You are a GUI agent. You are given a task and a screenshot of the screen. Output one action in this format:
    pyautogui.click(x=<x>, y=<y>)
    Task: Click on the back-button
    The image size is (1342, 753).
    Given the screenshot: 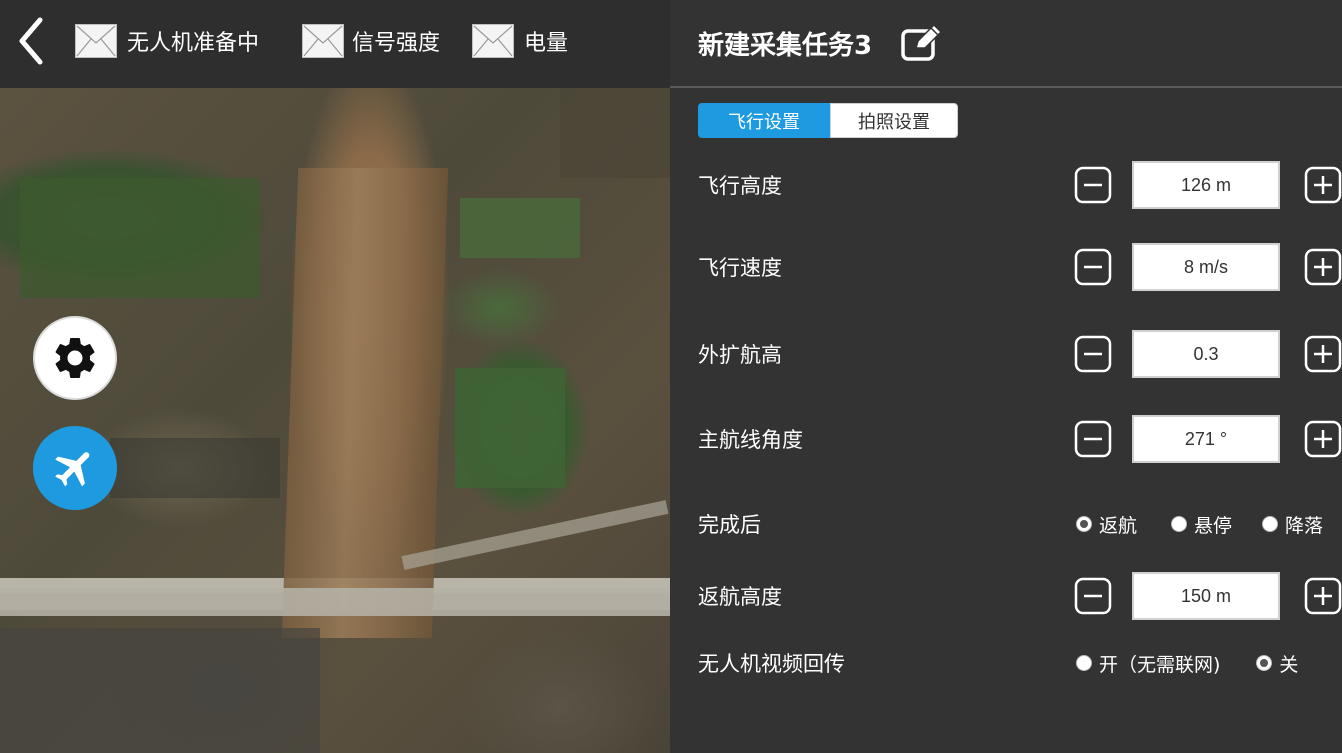 What is the action you would take?
    pyautogui.click(x=31, y=41)
    